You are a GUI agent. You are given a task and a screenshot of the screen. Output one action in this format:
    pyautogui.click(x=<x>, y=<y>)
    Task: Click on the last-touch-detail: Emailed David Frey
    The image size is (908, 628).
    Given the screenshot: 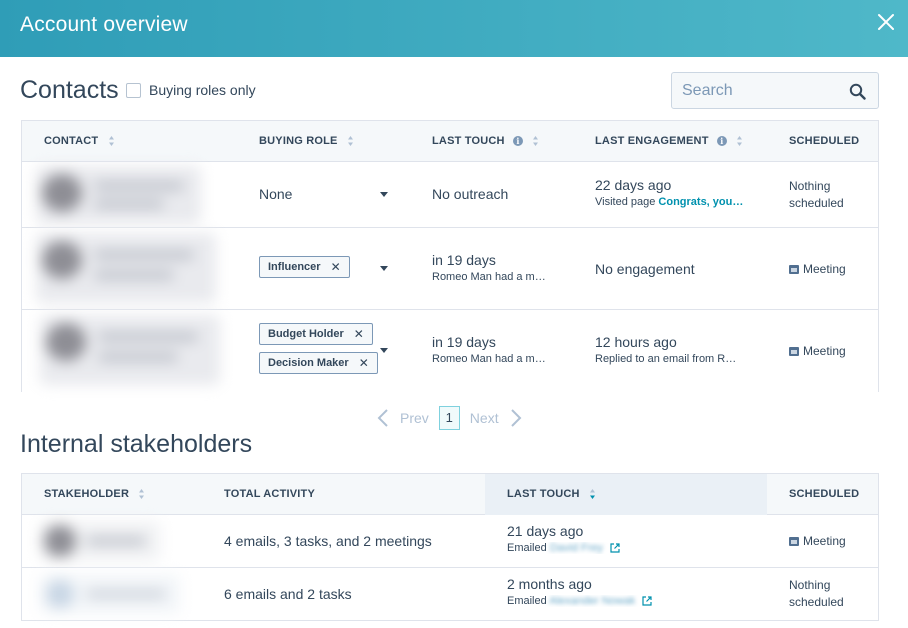 What is the action you would take?
    pyautogui.click(x=563, y=548)
    